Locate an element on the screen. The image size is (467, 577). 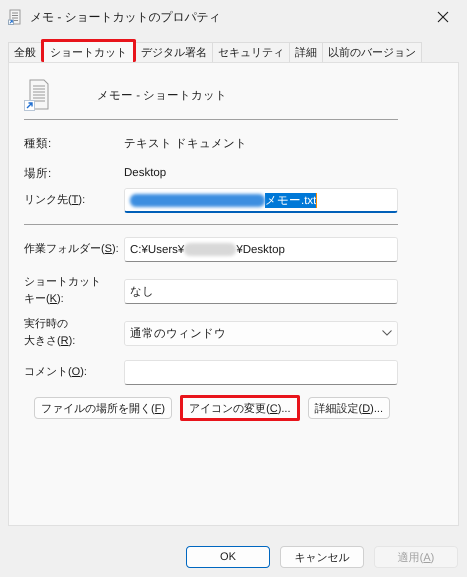
field-label: 種類: is located at coordinates (38, 143).